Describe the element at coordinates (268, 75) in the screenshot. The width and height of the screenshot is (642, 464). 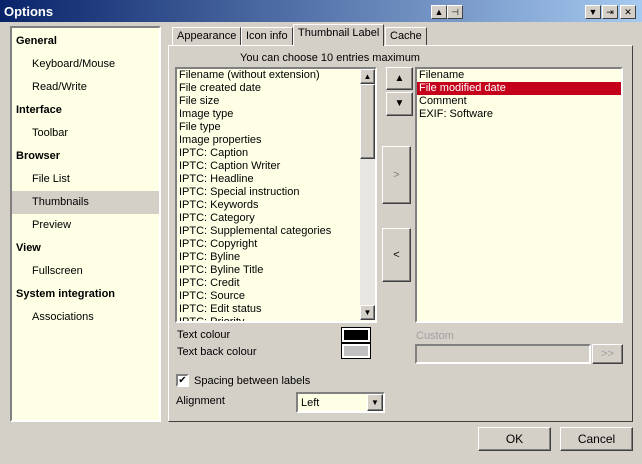
I see `list-item: Filename (without extension)` at that location.